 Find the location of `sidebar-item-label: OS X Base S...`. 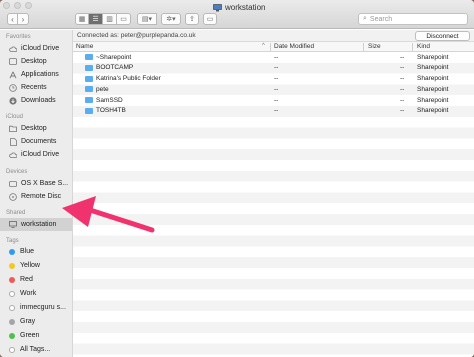

sidebar-item-label: OS X Base S... is located at coordinates (45, 183).